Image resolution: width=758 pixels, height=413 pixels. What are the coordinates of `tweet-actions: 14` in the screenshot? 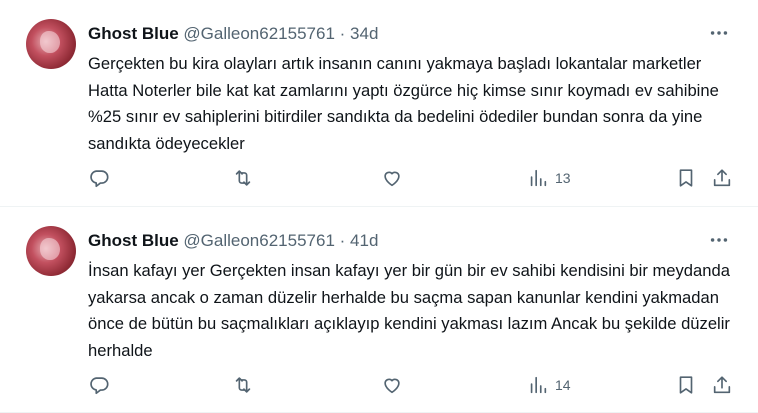 It's located at (379, 385).